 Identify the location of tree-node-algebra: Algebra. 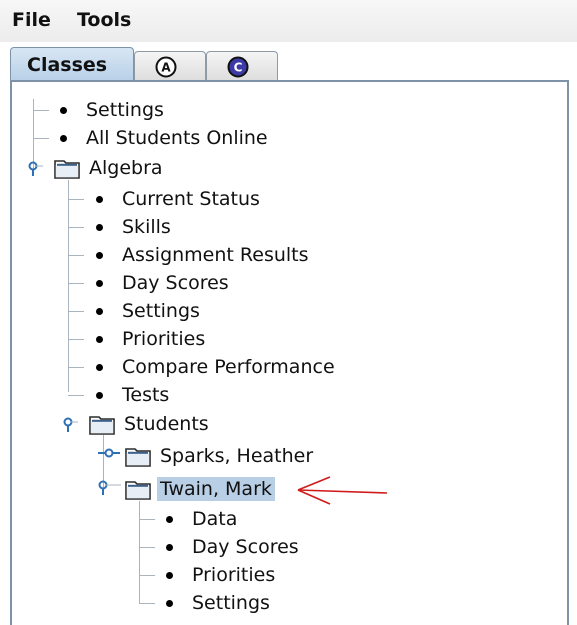
(110, 168).